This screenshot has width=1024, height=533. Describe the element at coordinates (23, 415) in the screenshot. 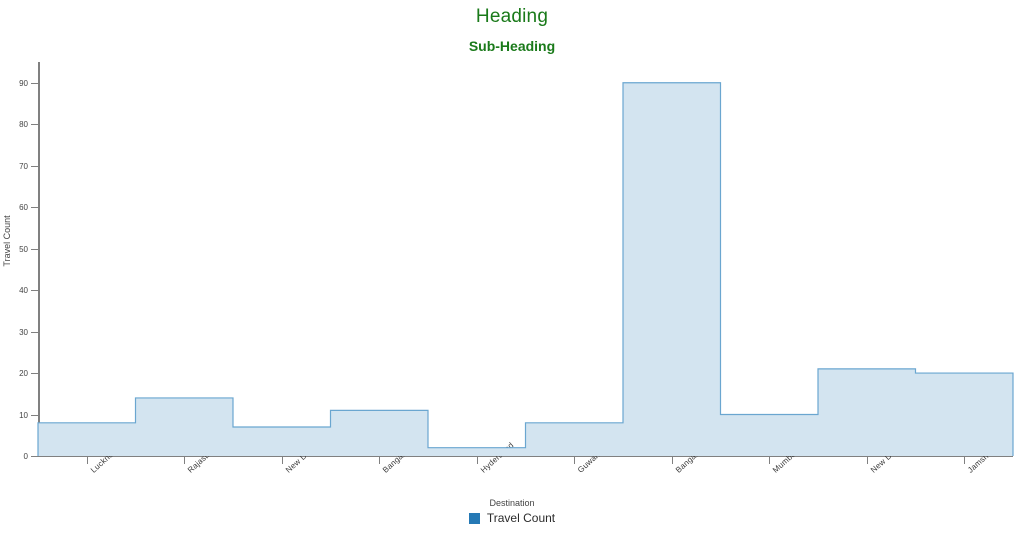

I see `y-tick-label: 10` at that location.